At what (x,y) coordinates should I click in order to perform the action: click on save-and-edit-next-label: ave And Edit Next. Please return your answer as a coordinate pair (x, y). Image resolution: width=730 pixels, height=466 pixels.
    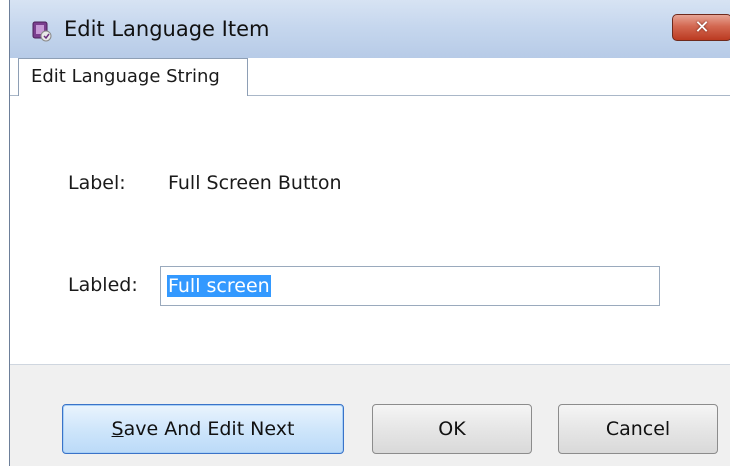
    Looking at the image, I should click on (209, 429).